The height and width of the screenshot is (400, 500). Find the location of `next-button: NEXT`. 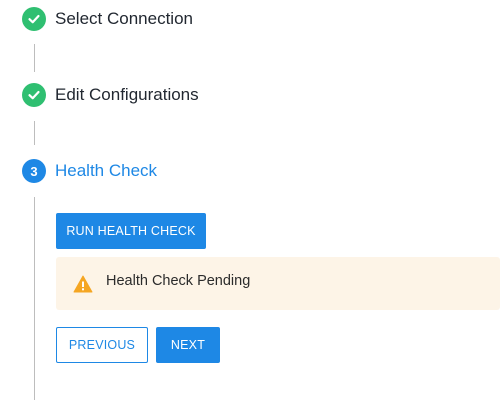

next-button: NEXT is located at coordinates (188, 345).